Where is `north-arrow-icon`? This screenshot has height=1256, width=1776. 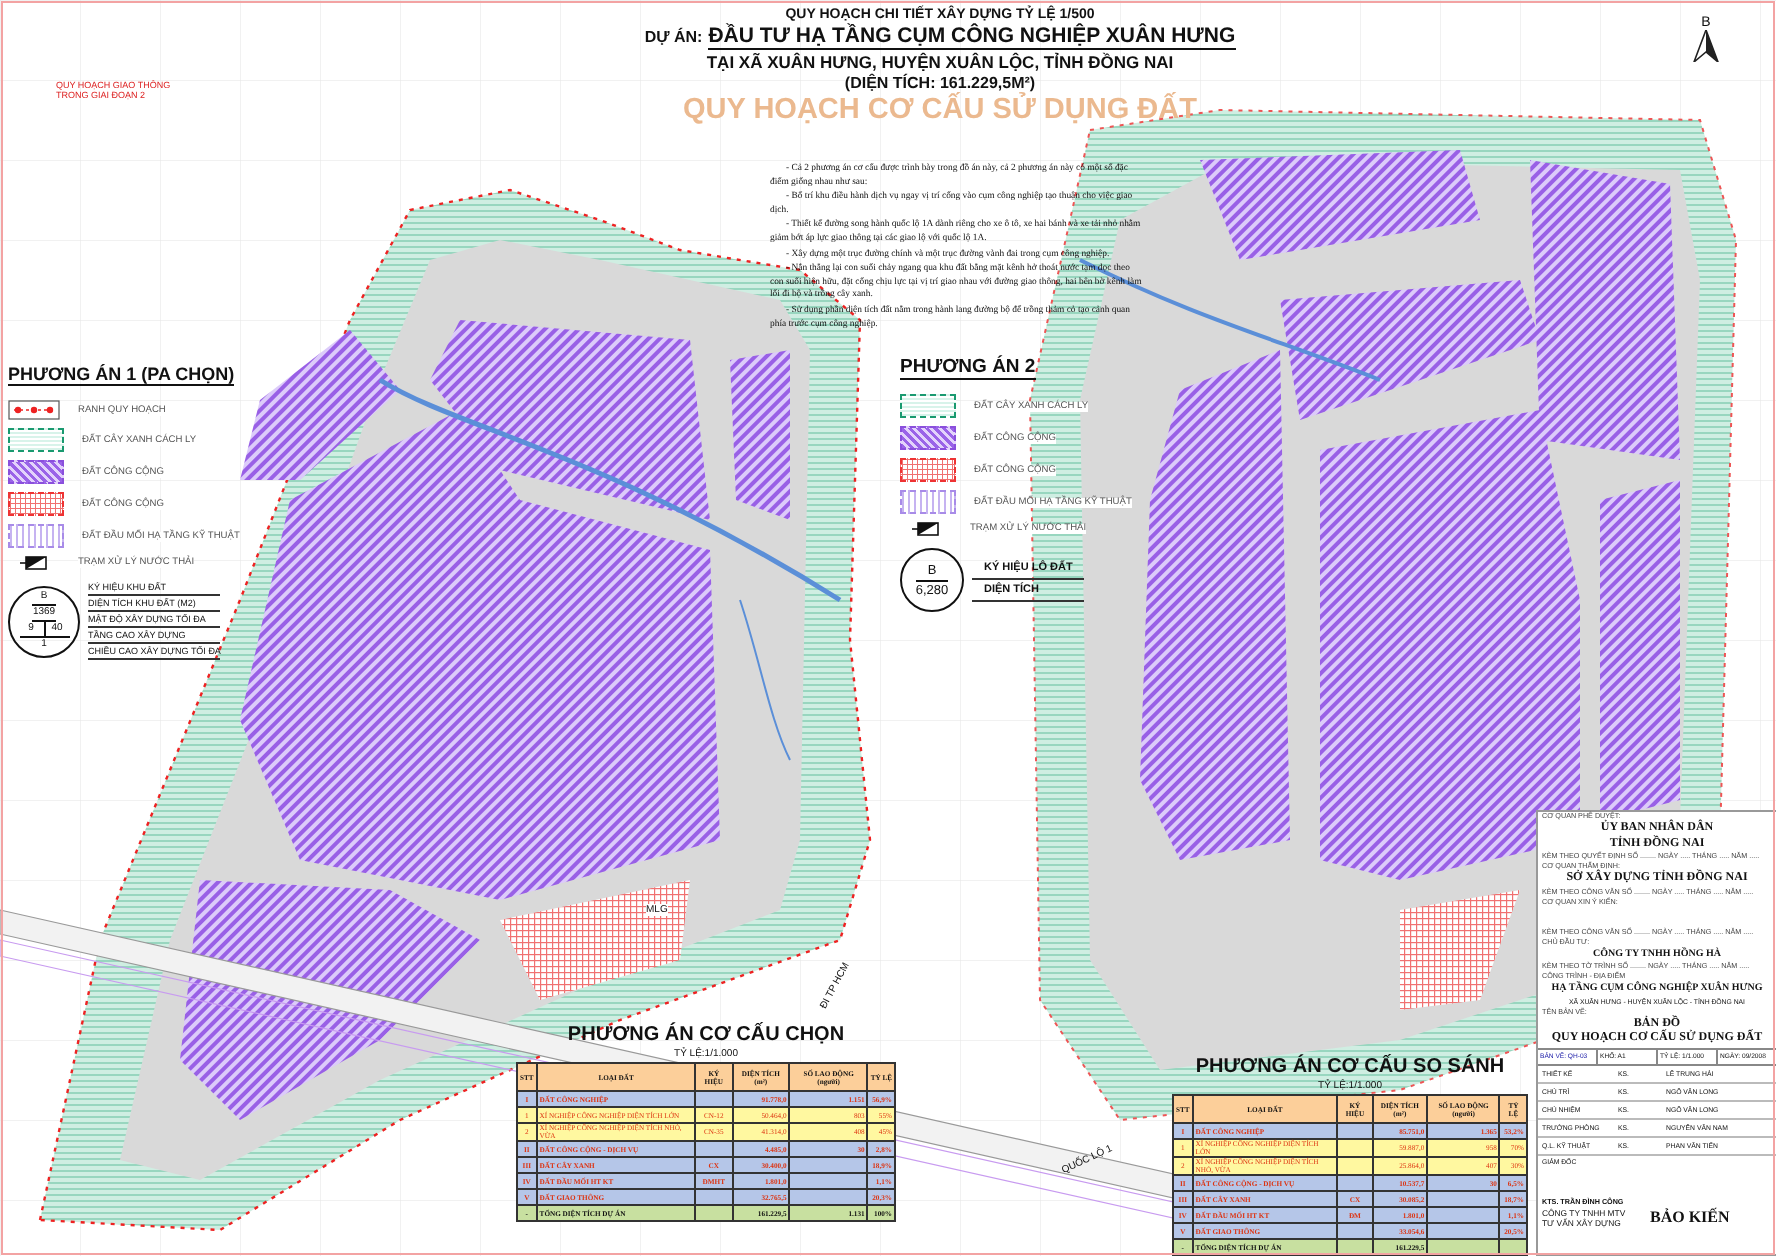
north-arrow-icon is located at coordinates (1706, 46).